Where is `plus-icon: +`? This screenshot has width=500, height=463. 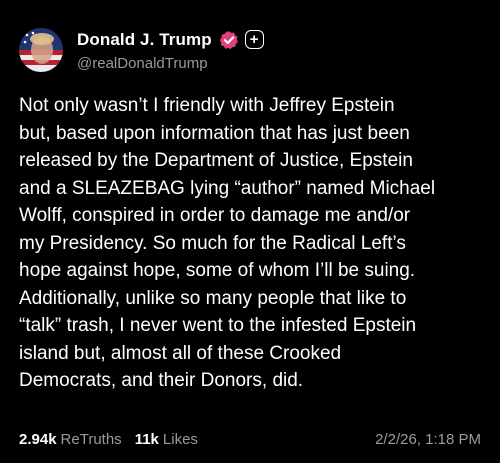 plus-icon: + is located at coordinates (254, 39).